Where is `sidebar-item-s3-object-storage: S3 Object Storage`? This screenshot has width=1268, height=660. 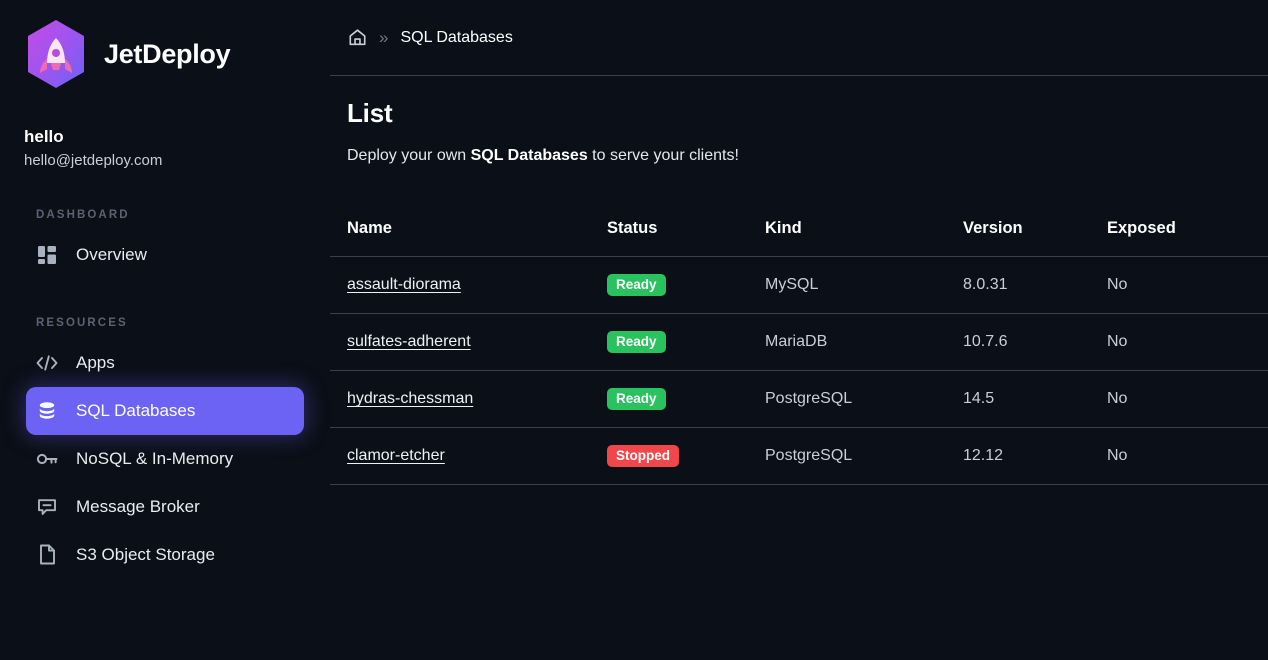
sidebar-item-s3-object-storage: S3 Object Storage is located at coordinates (165, 555).